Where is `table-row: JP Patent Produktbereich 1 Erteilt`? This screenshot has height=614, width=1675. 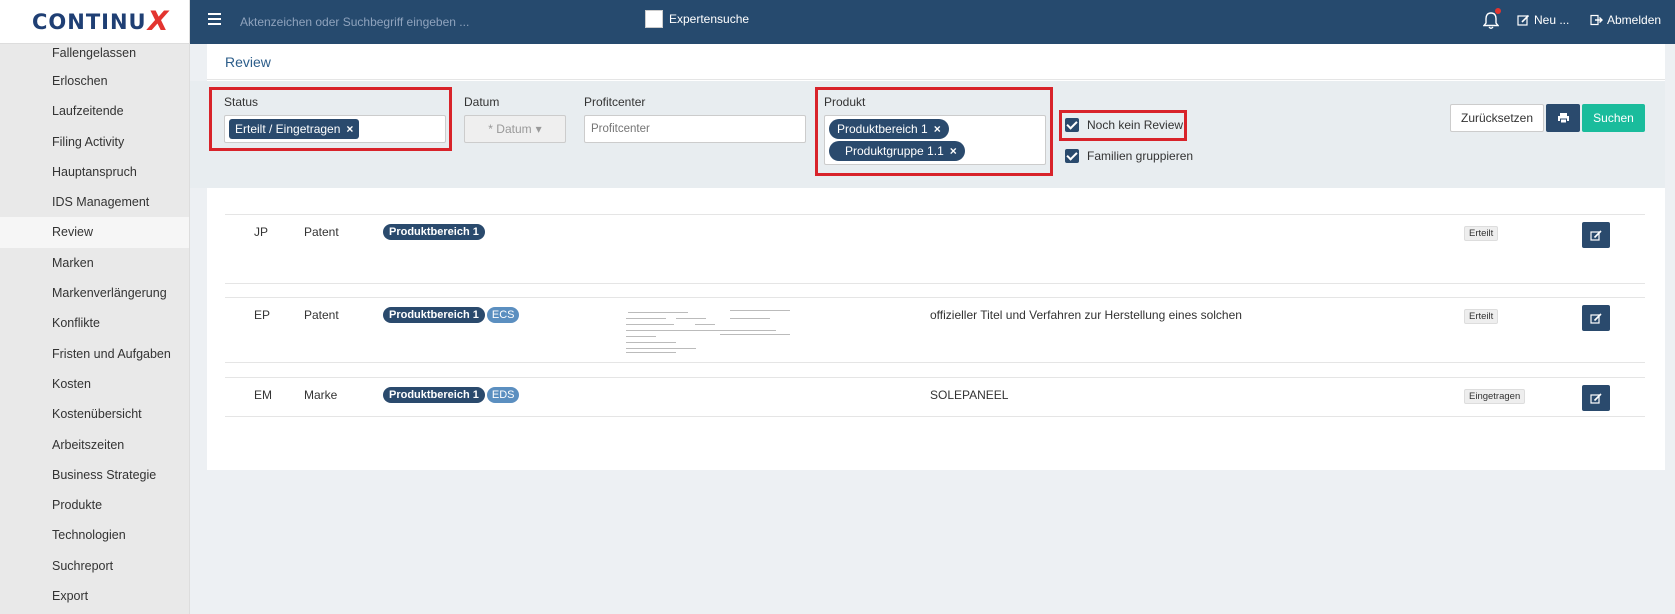
table-row: JP Patent Produktbereich 1 Erteilt is located at coordinates (935, 249).